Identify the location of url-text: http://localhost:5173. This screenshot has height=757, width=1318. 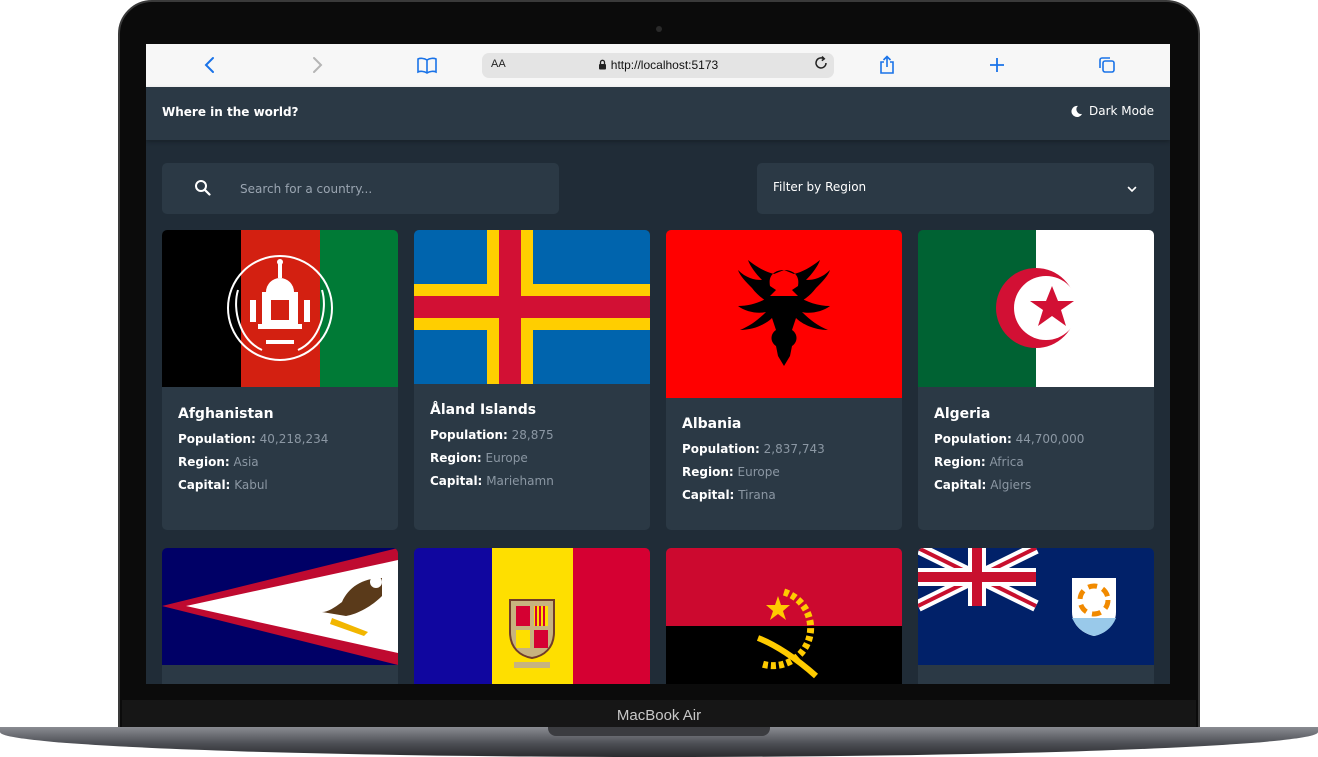
(658, 65).